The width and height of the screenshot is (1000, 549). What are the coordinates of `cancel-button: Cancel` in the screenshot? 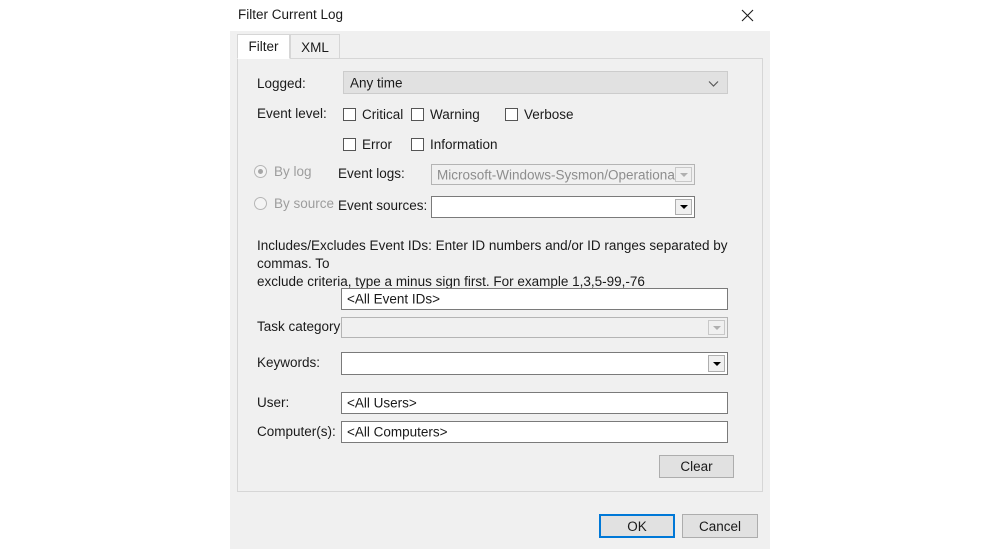 It's located at (720, 526).